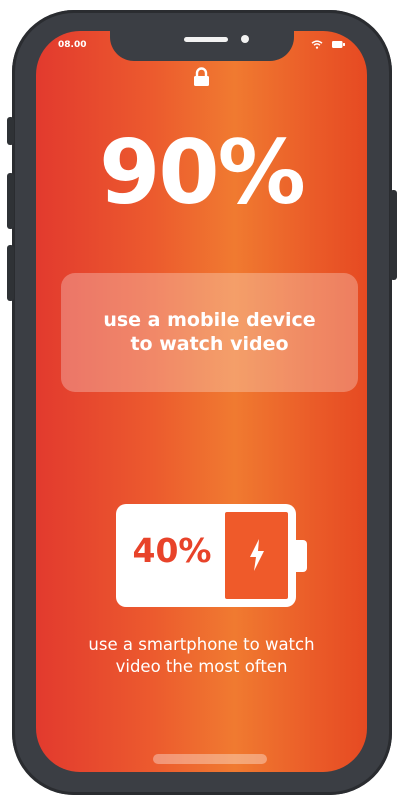 The image size is (404, 805). What do you see at coordinates (317, 44) in the screenshot?
I see `wifi-icon` at bounding box center [317, 44].